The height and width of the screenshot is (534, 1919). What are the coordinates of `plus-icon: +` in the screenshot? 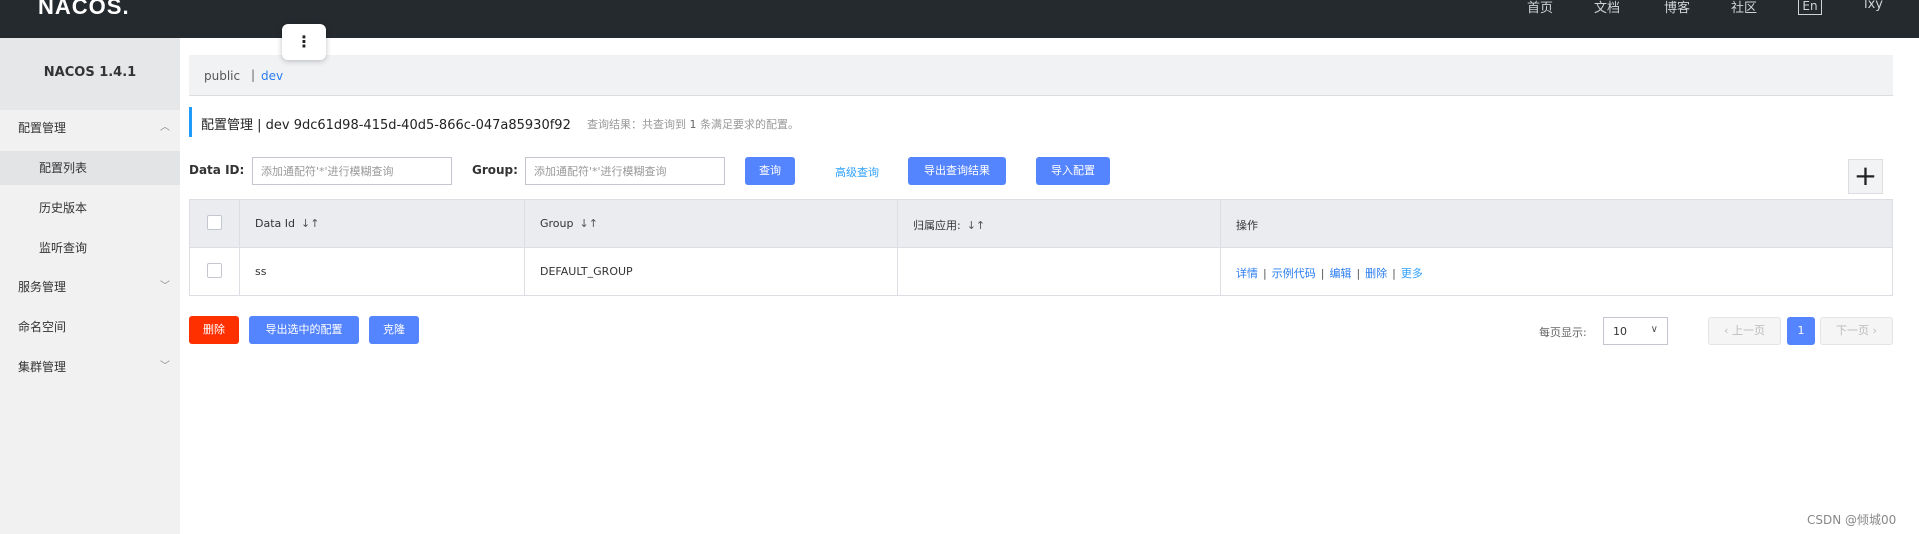 It's located at (1865, 176).